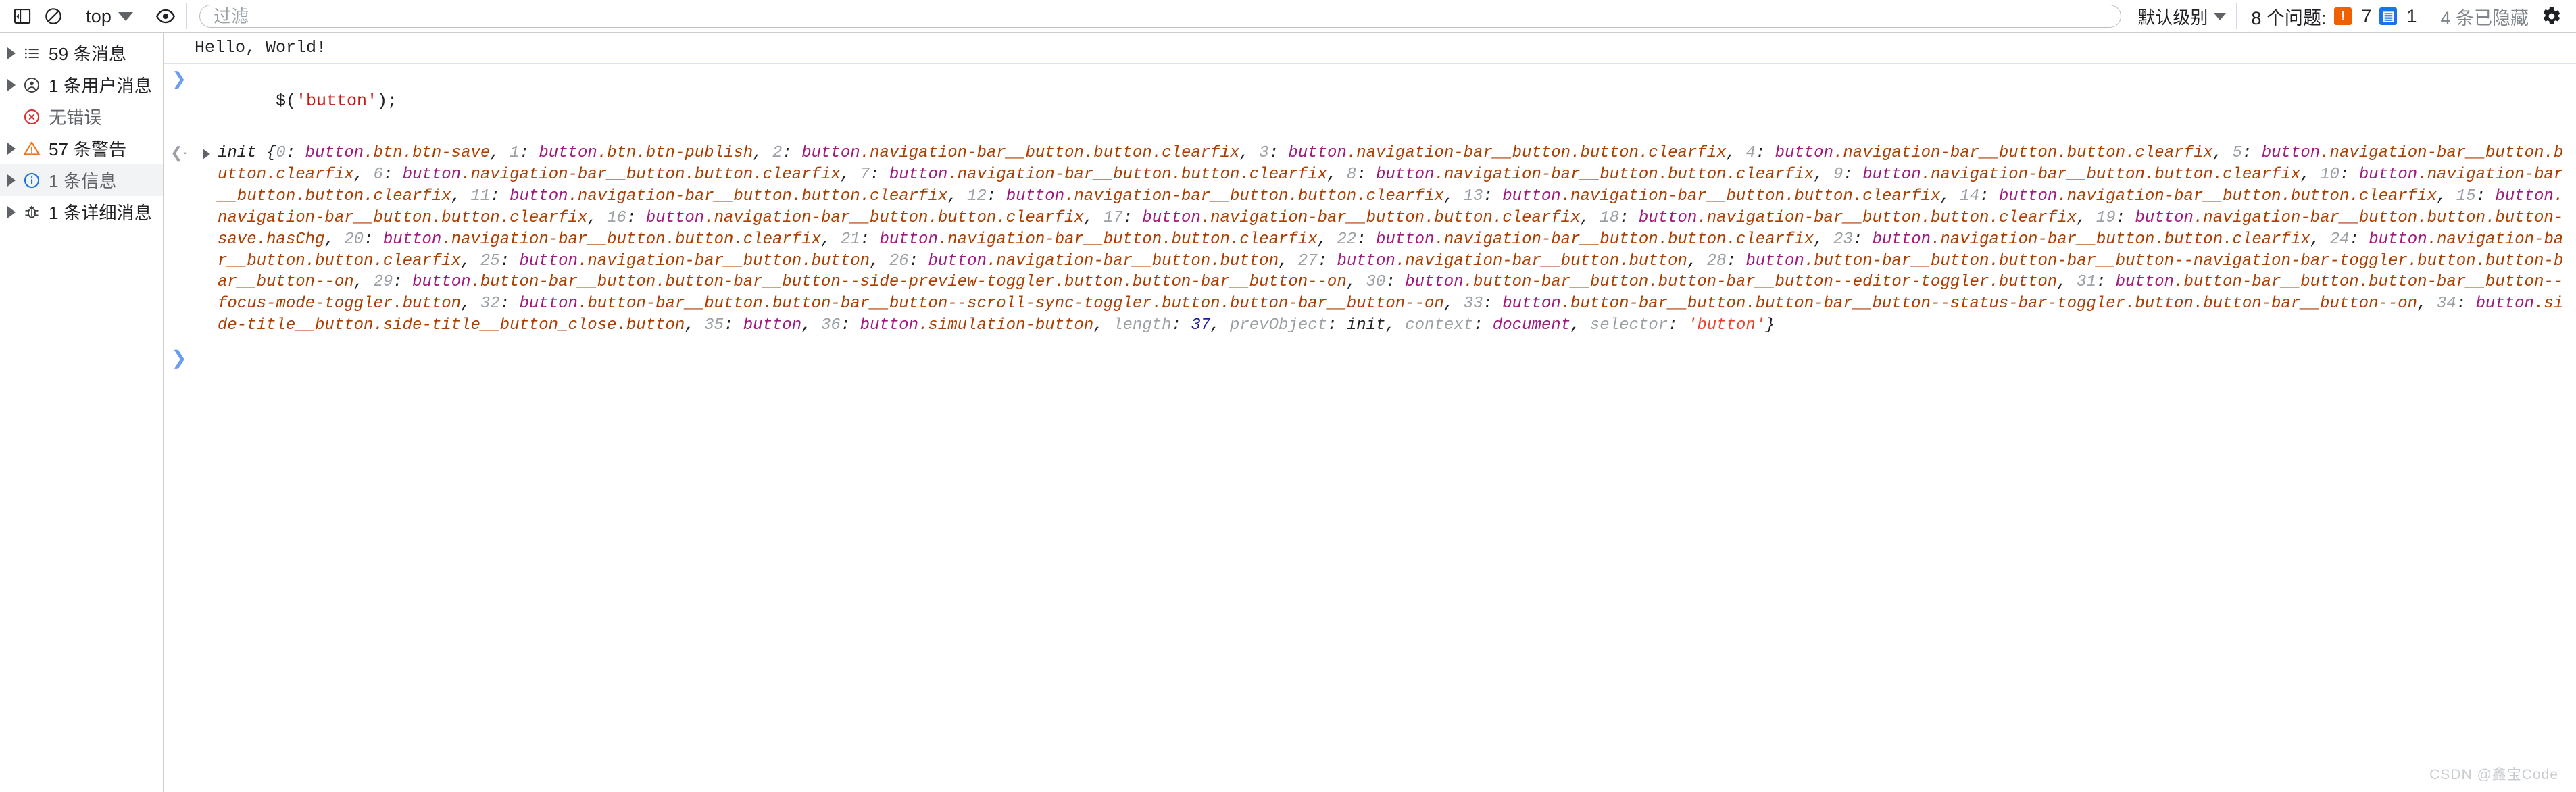 This screenshot has height=792, width=2576. Describe the element at coordinates (2494, 775) in the screenshot. I see `watermark-label: CSDN @鑫宝Code` at that location.